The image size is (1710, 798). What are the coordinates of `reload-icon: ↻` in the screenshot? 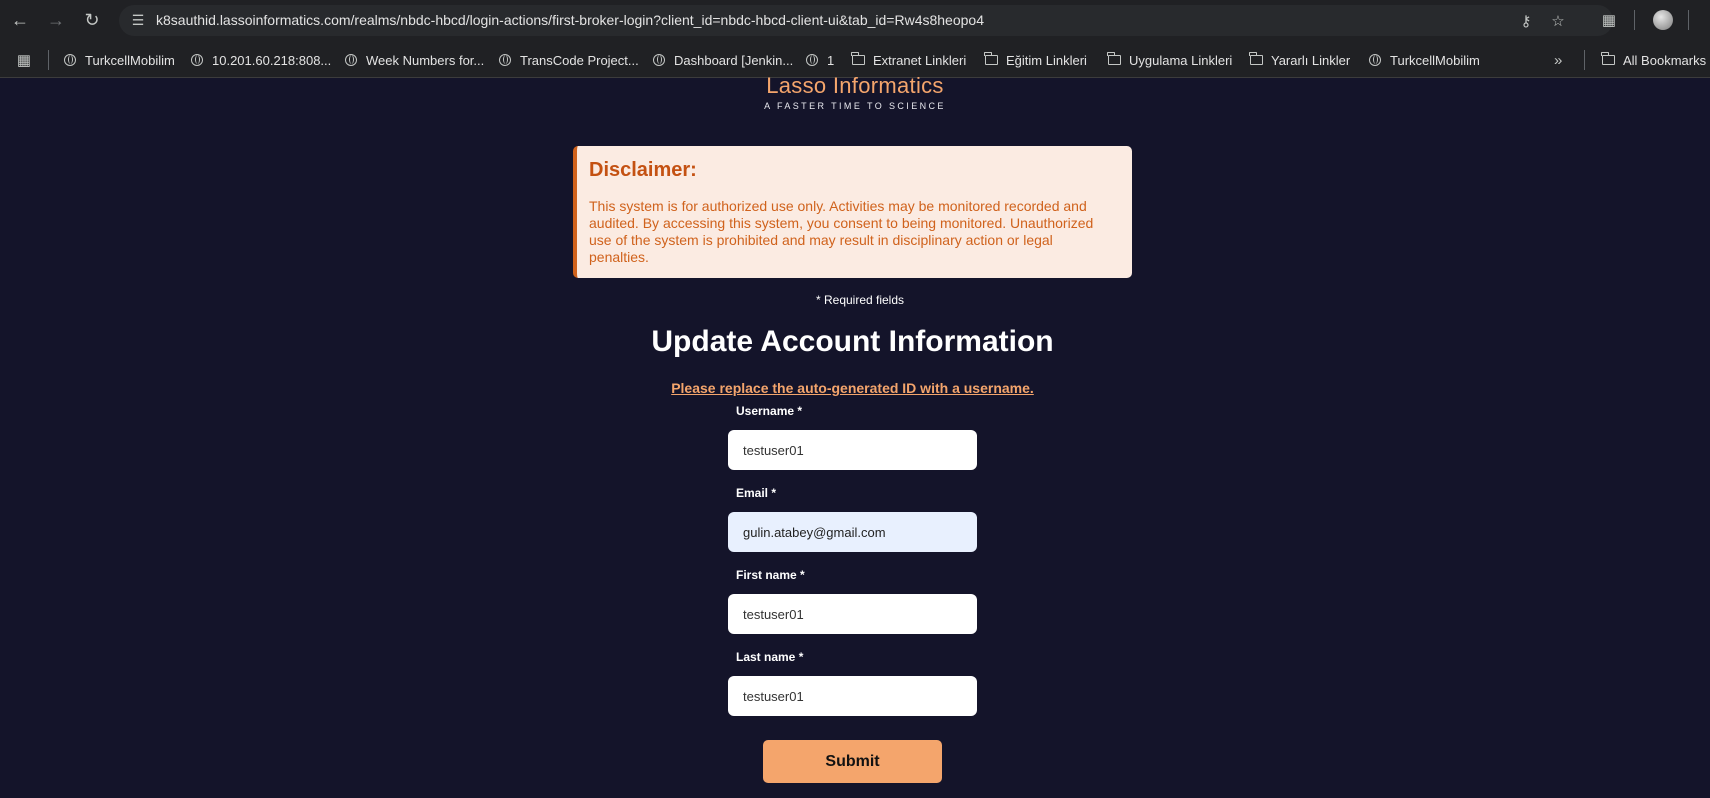 It's located at (92, 20).